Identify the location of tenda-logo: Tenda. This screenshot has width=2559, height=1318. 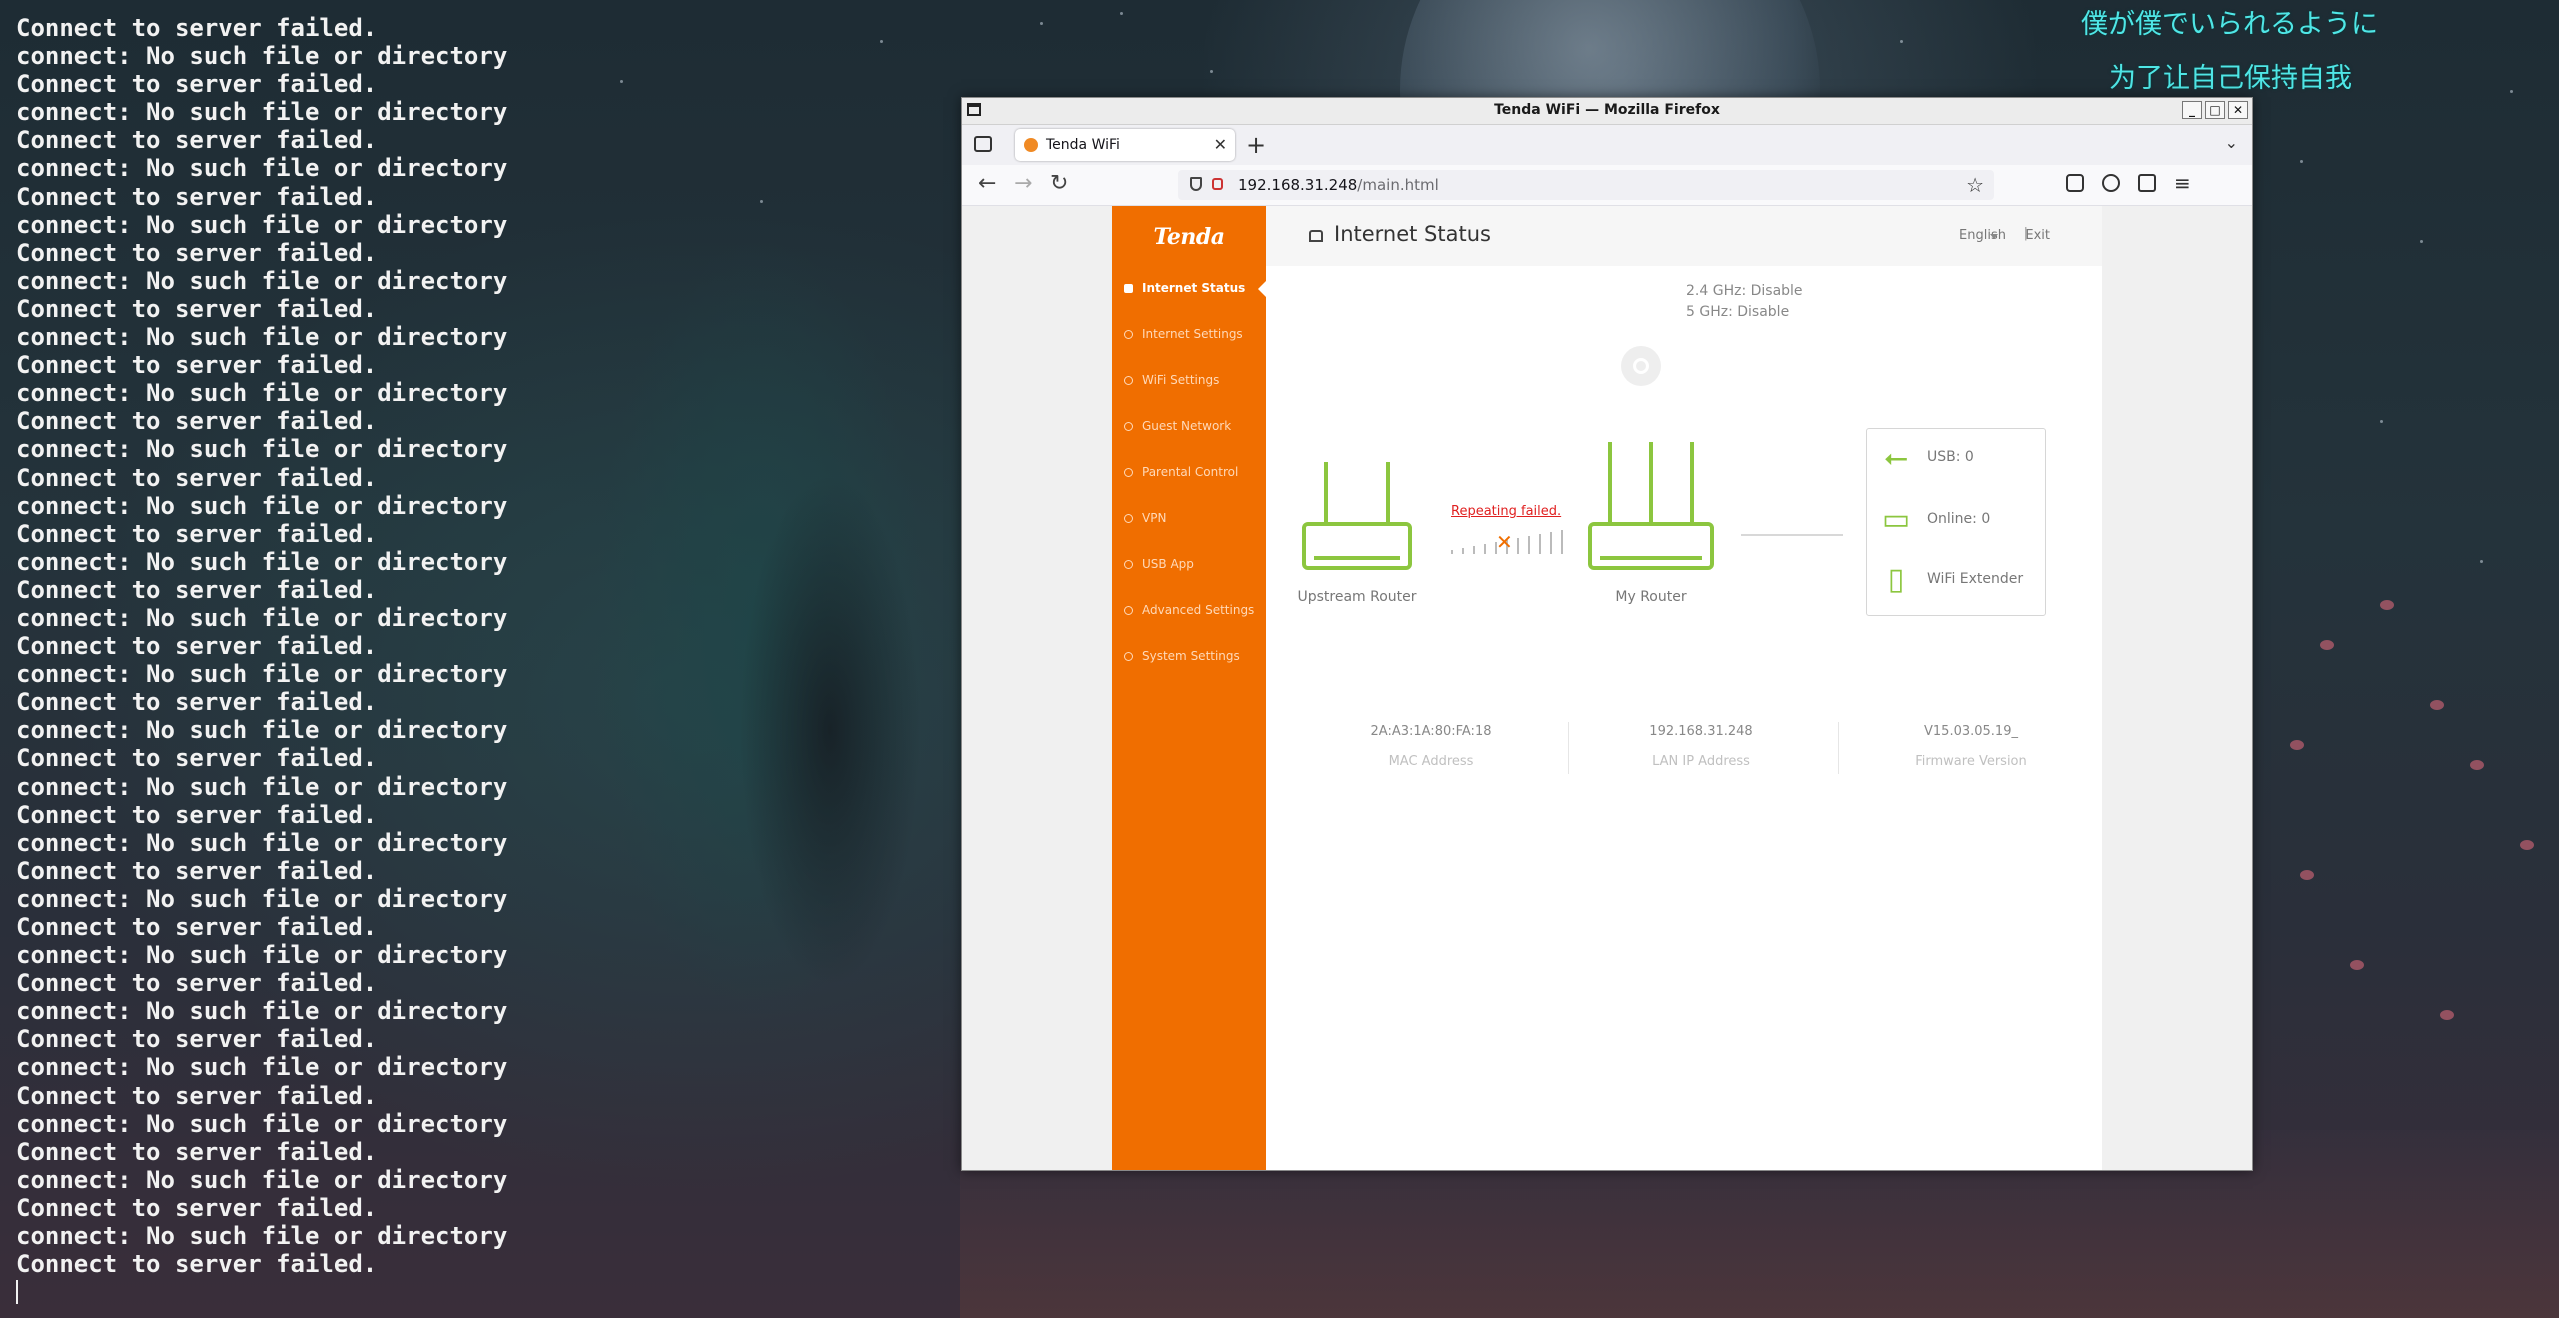
(1189, 237).